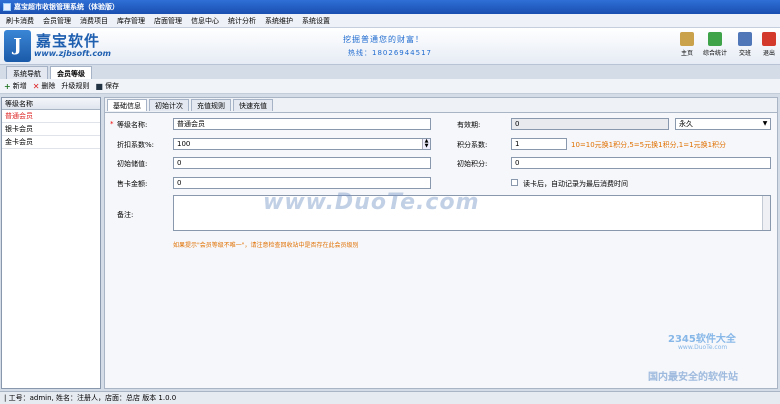 The width and height of the screenshot is (780, 404). Describe the element at coordinates (371, 202) in the screenshot. I see `watermark: www.DuoTe.com` at that location.